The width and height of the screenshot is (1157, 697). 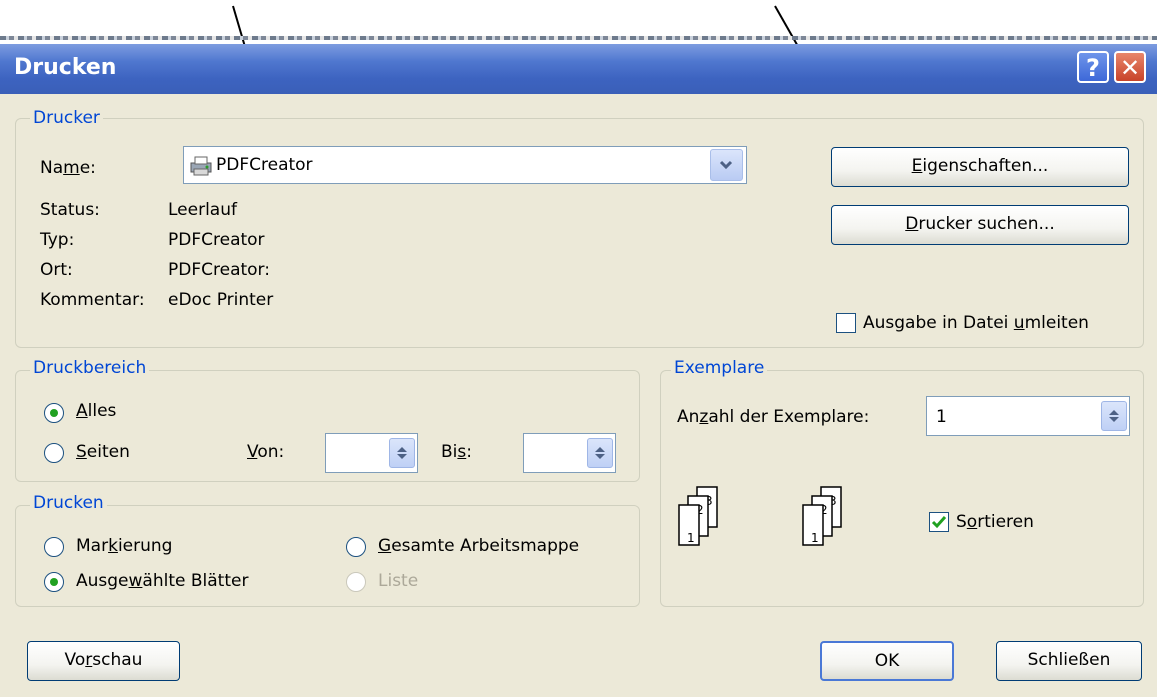 I want to click on print-range-legend: Druckbereich, so click(x=90, y=368).